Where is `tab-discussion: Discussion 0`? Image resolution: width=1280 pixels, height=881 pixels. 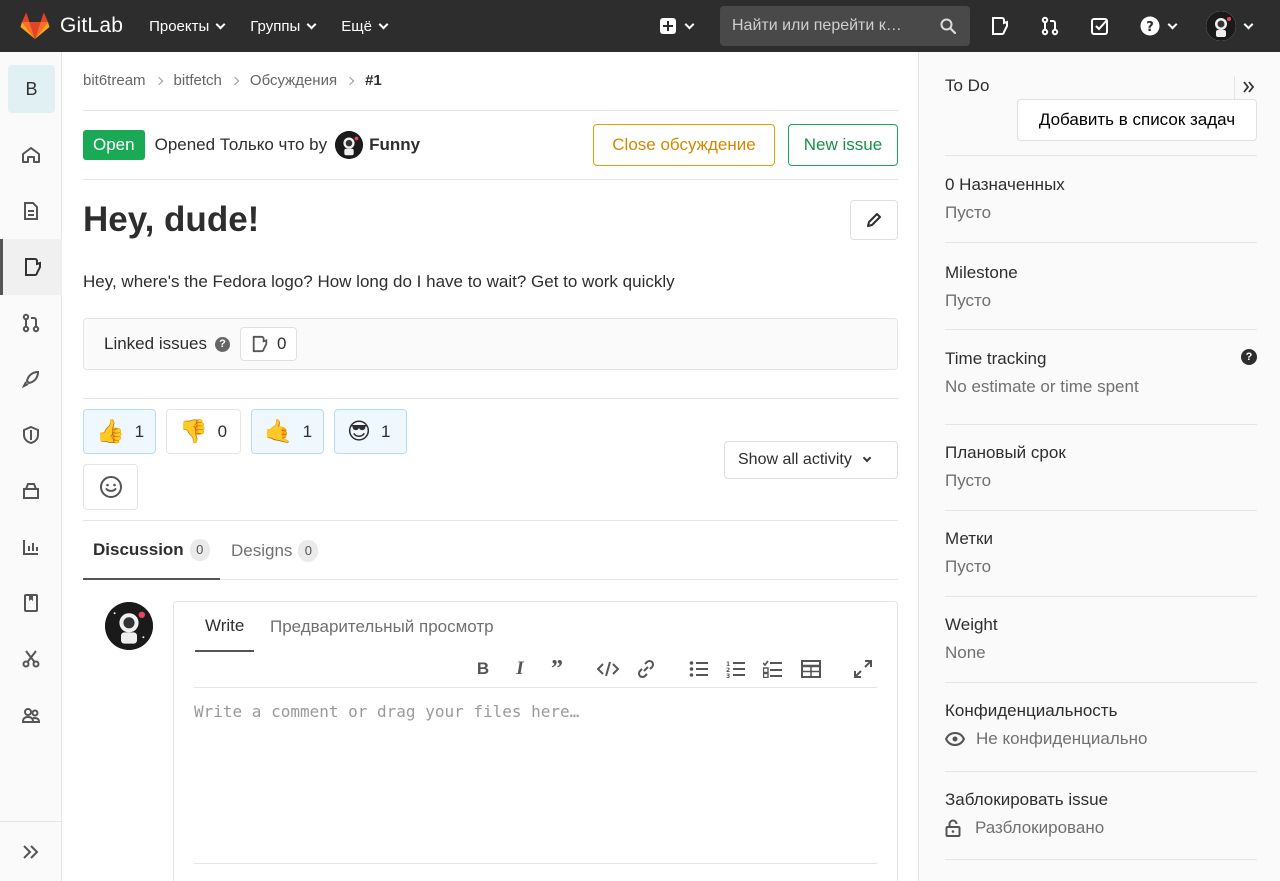 tab-discussion: Discussion 0 is located at coordinates (151, 550).